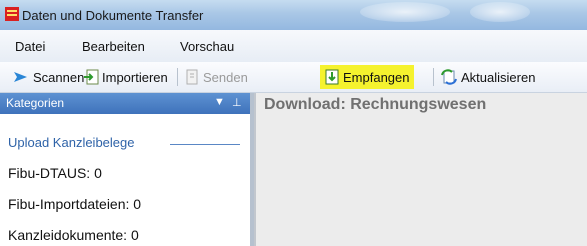 The height and width of the screenshot is (246, 587). What do you see at coordinates (30, 46) in the screenshot?
I see `menu-datei: Datei` at bounding box center [30, 46].